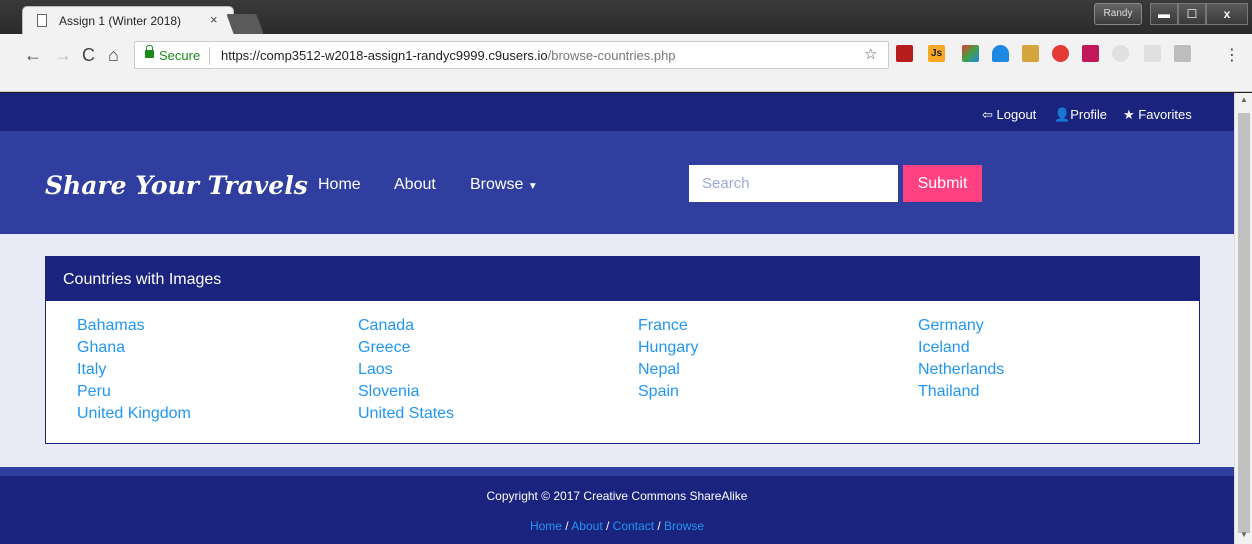 The width and height of the screenshot is (1252, 544). Describe the element at coordinates (936, 53) in the screenshot. I see `js-extension-icon: Js` at that location.